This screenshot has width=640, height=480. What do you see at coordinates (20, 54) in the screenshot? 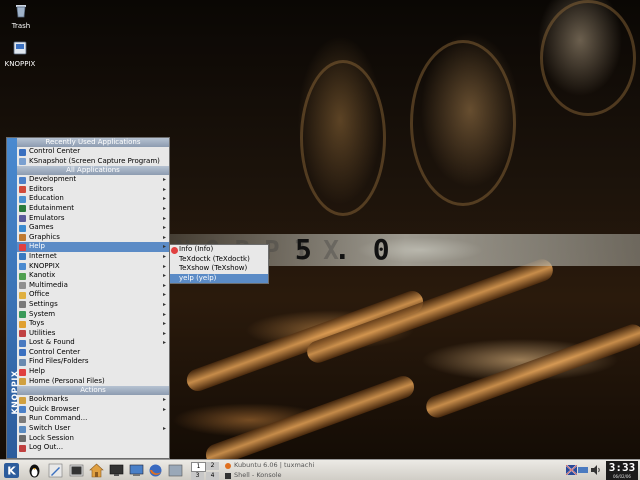
I see `desktop-icon-knoppix: KNOPPIX` at bounding box center [20, 54].